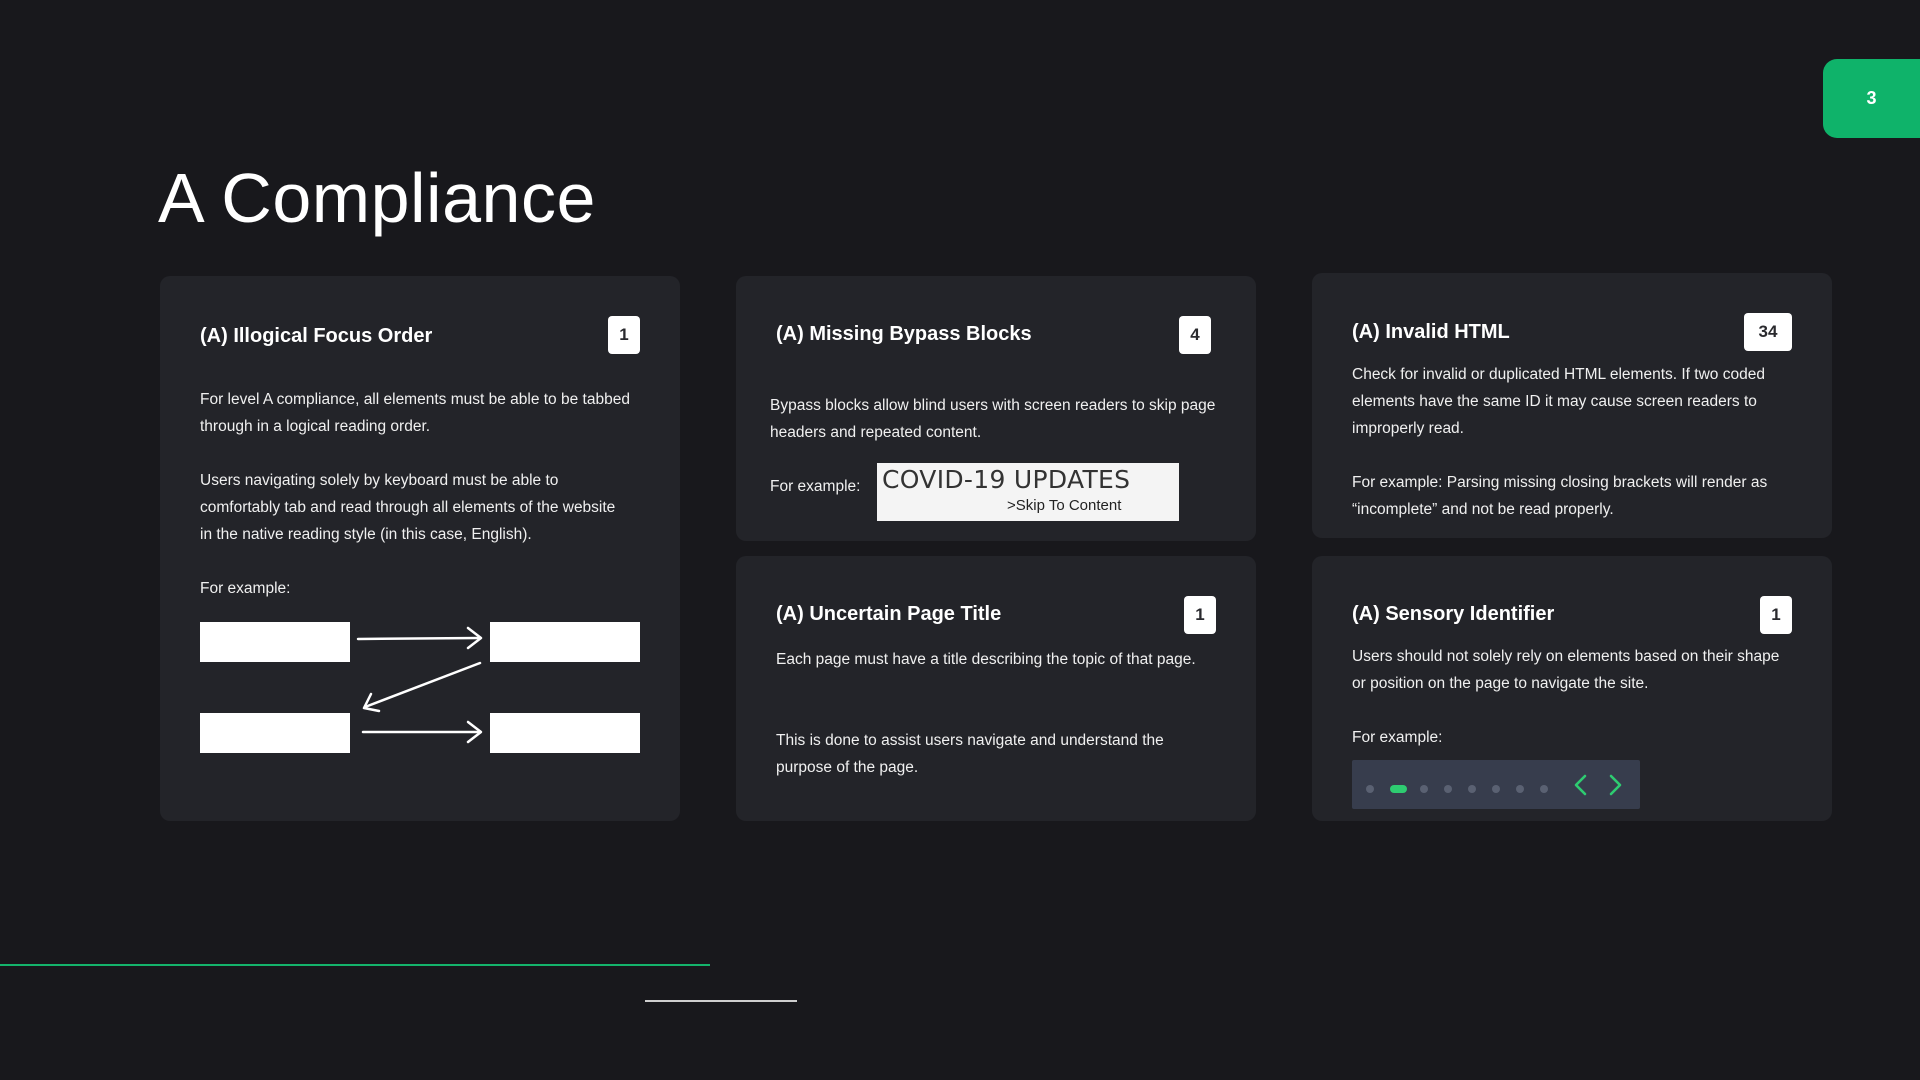 This screenshot has height=1080, width=1920. What do you see at coordinates (1453, 614) in the screenshot?
I see `card-title: (A) Sensory Identifier` at bounding box center [1453, 614].